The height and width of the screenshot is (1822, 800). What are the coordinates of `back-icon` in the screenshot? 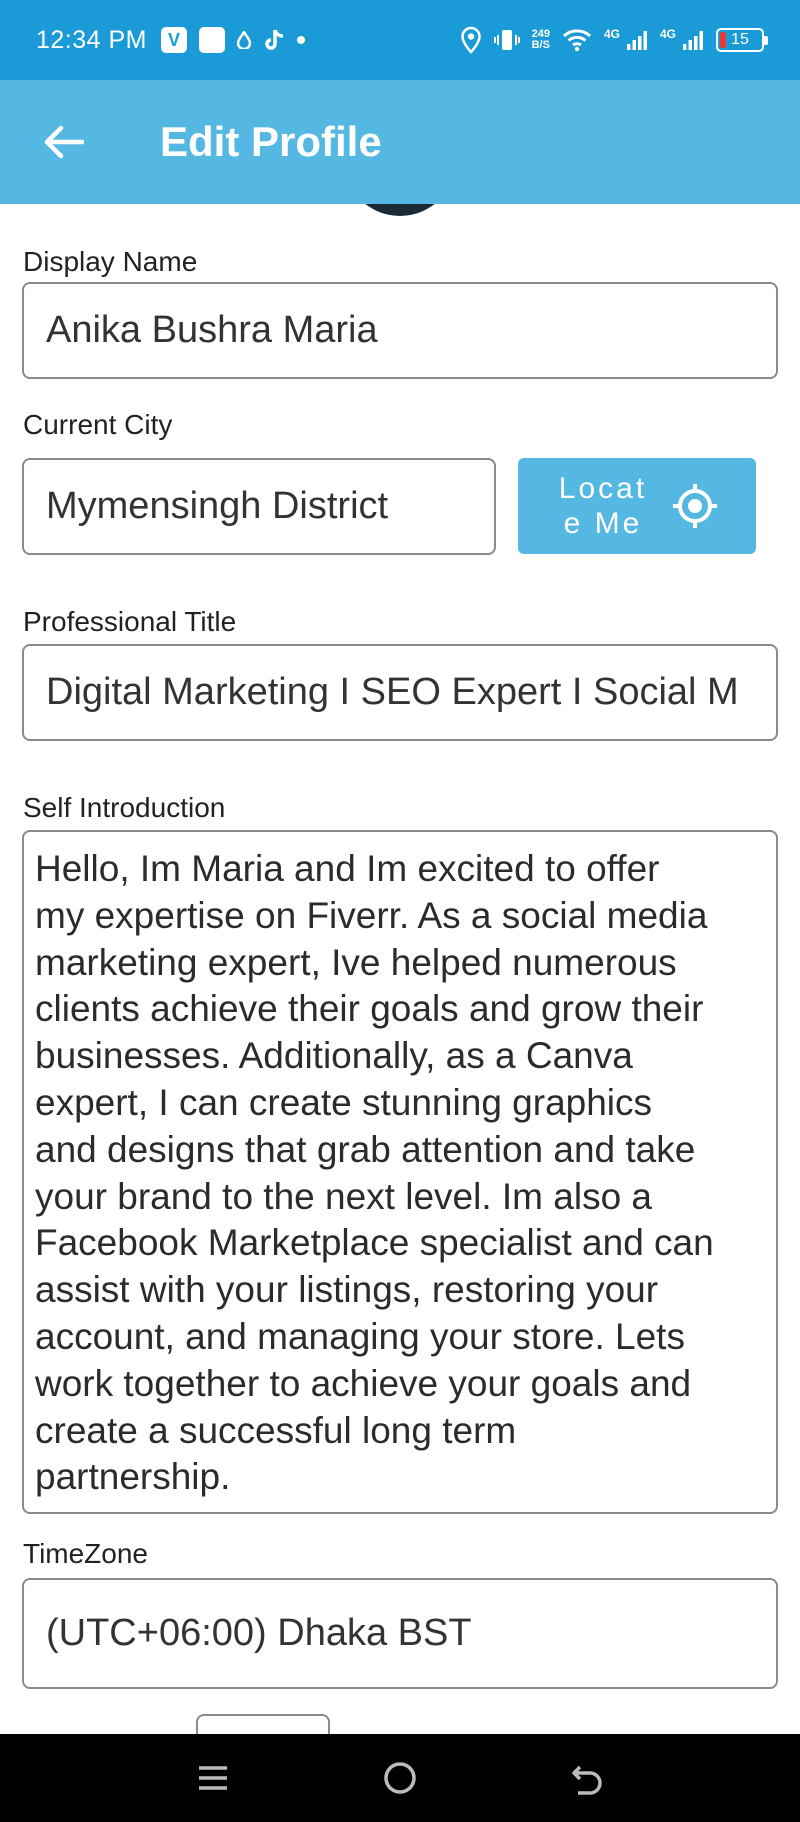 It's located at (586, 1780).